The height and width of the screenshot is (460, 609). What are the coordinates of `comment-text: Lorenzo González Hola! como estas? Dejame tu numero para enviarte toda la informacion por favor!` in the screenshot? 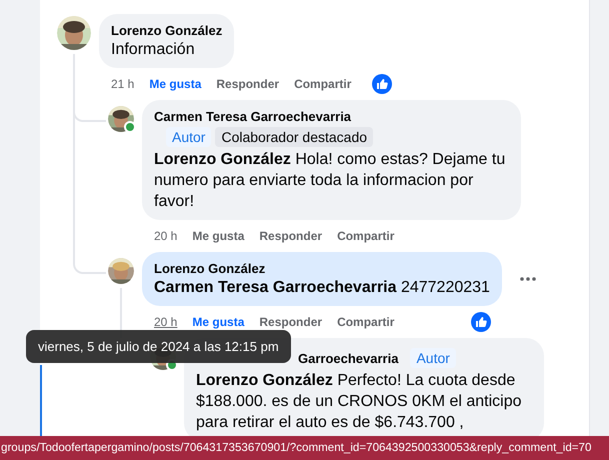 It's located at (330, 181).